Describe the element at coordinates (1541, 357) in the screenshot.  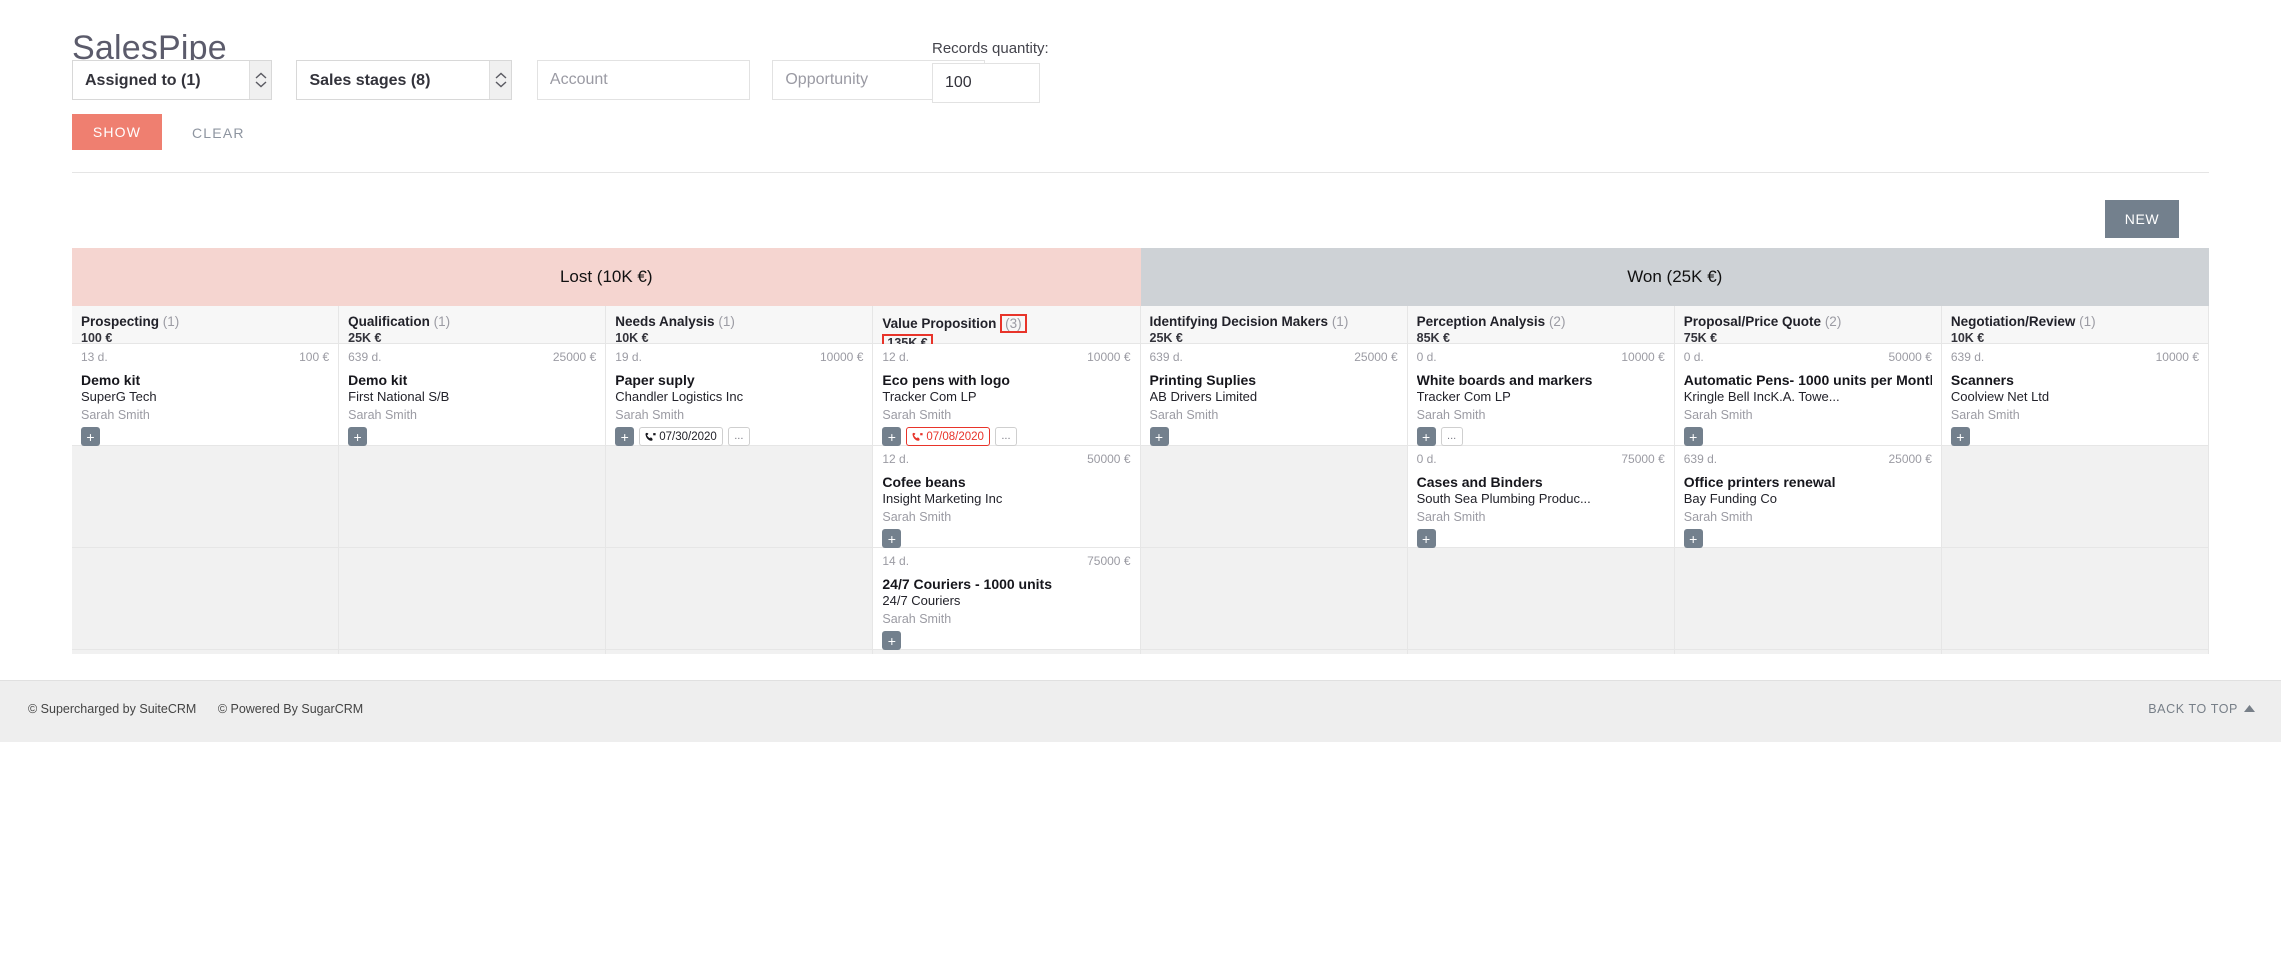
I see `card-meta-row: 0 d. 10000 €` at that location.